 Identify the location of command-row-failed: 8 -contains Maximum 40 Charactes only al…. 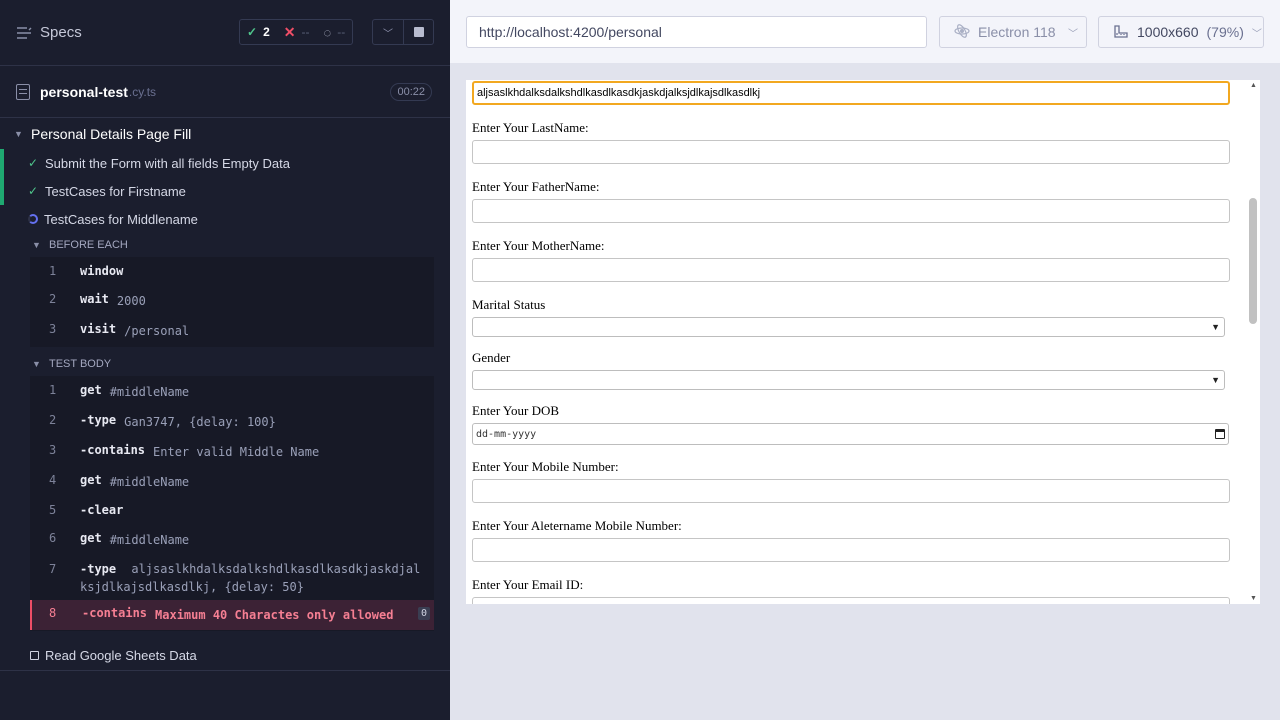
(232, 615).